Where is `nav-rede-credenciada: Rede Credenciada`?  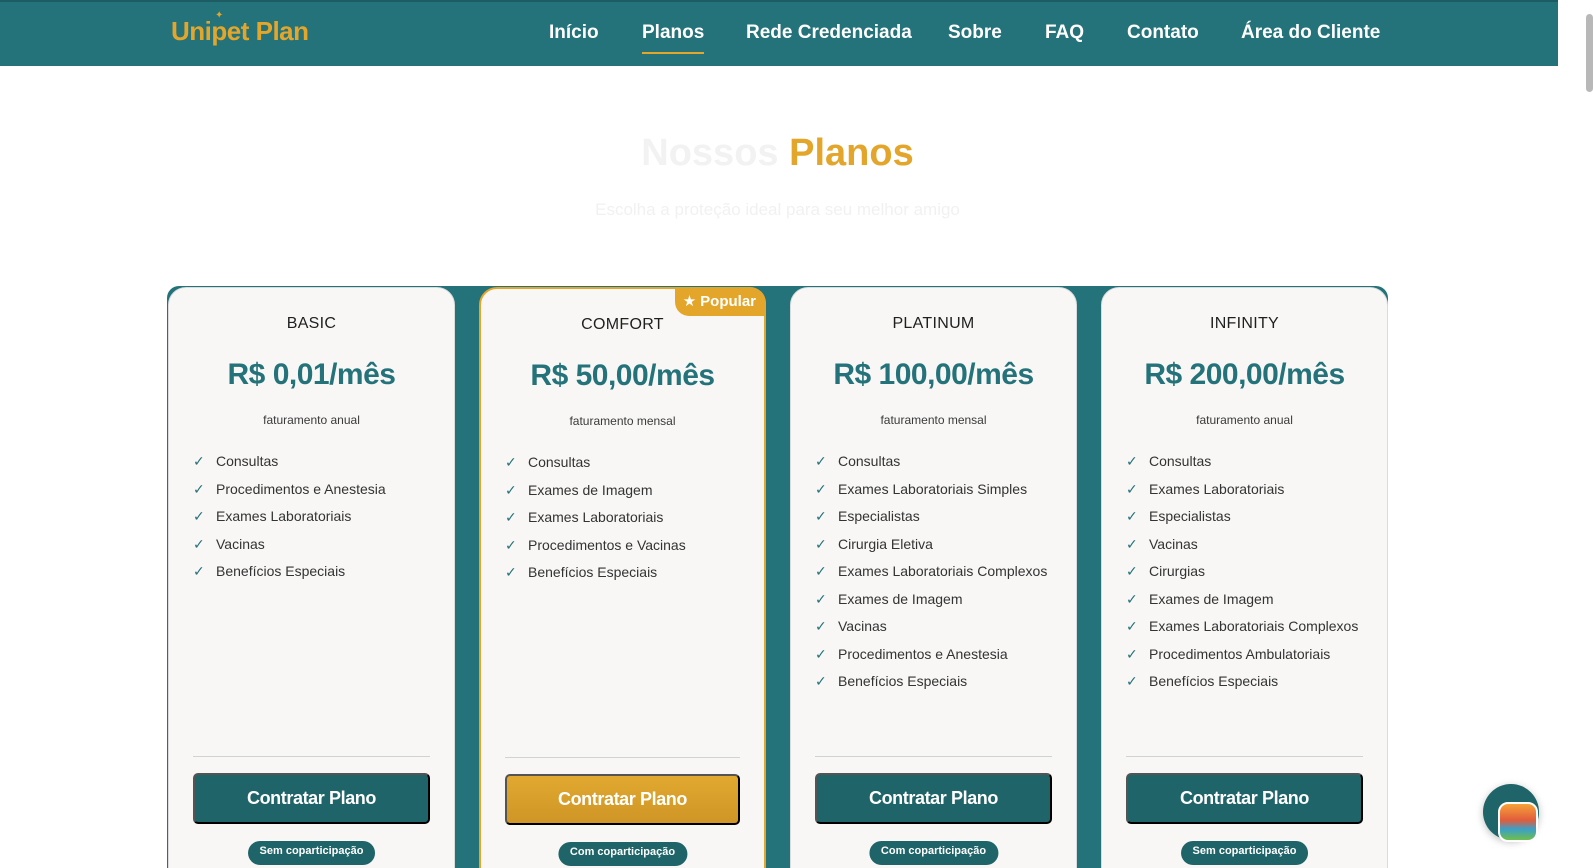 nav-rede-credenciada: Rede Credenciada is located at coordinates (829, 33).